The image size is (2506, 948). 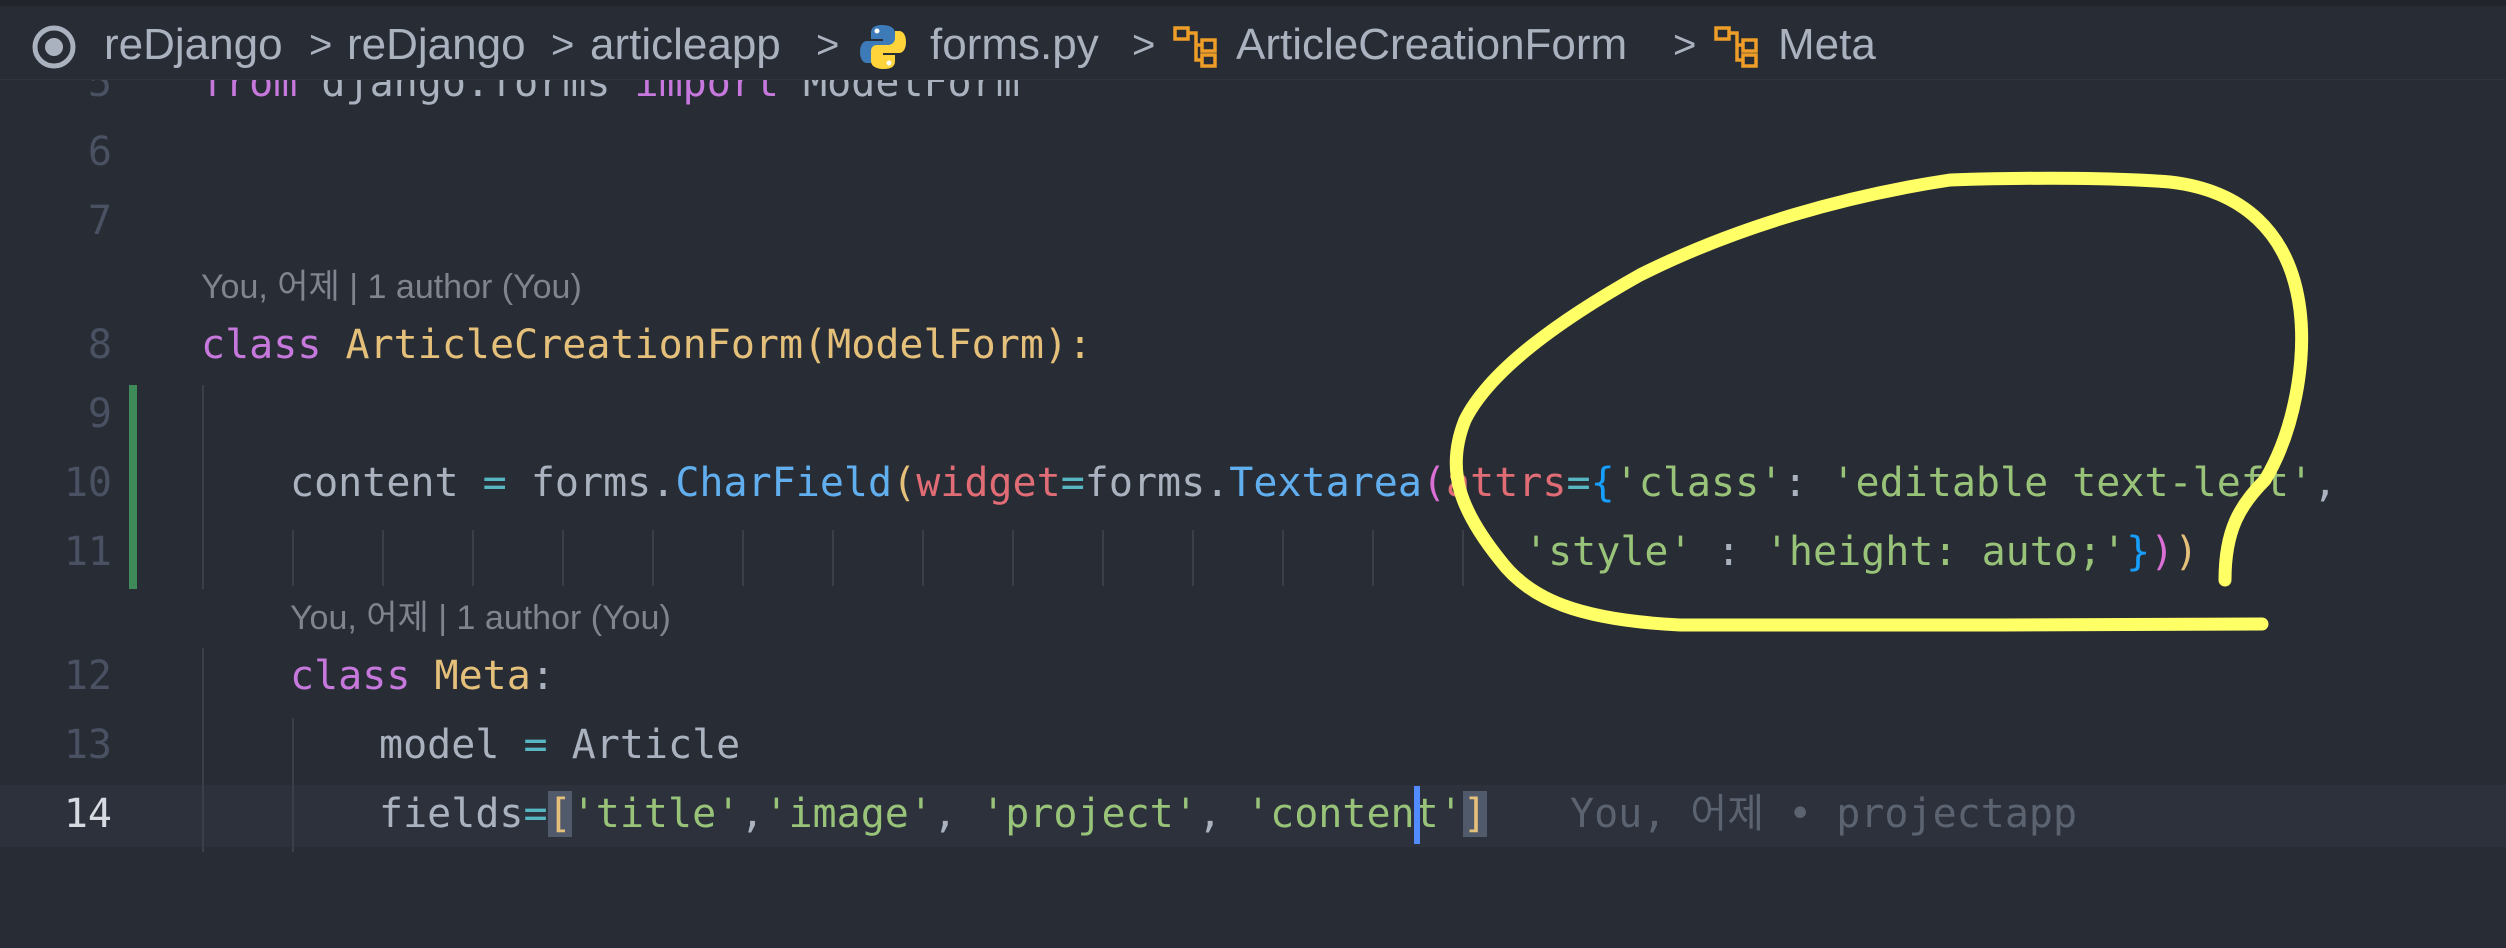 What do you see at coordinates (1431, 45) in the screenshot?
I see `breadcrumb-item-class: ArticleCreationForm` at bounding box center [1431, 45].